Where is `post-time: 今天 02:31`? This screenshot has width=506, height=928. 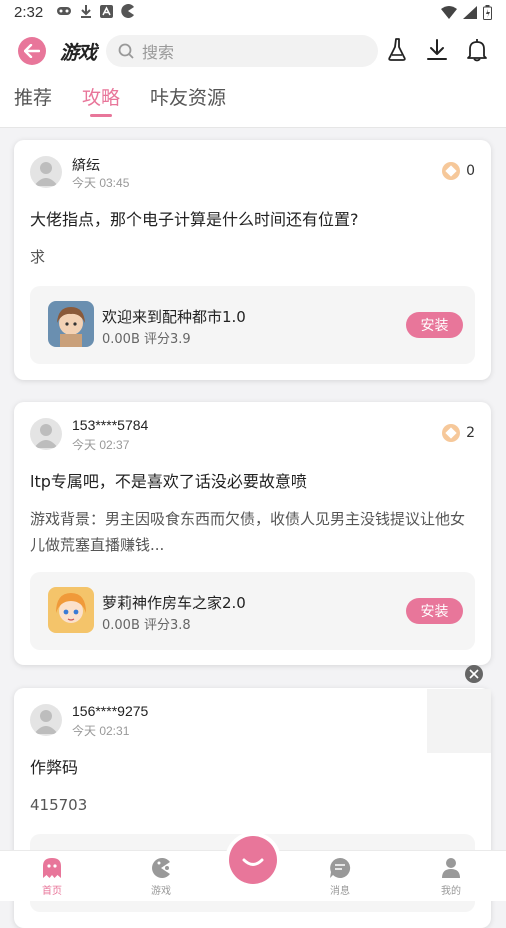
post-time: 今天 02:31 is located at coordinates (101, 731).